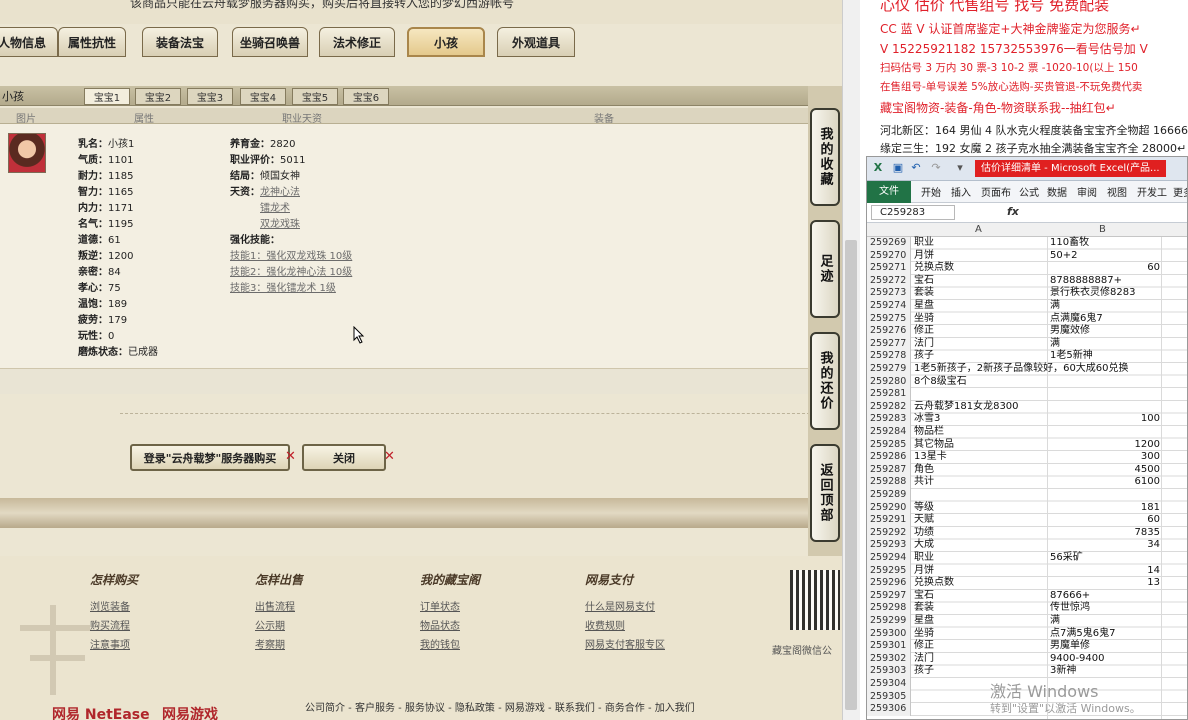 Image resolution: width=1188 pixels, height=720 pixels. What do you see at coordinates (913, 212) in the screenshot?
I see `name-box: C259283` at bounding box center [913, 212].